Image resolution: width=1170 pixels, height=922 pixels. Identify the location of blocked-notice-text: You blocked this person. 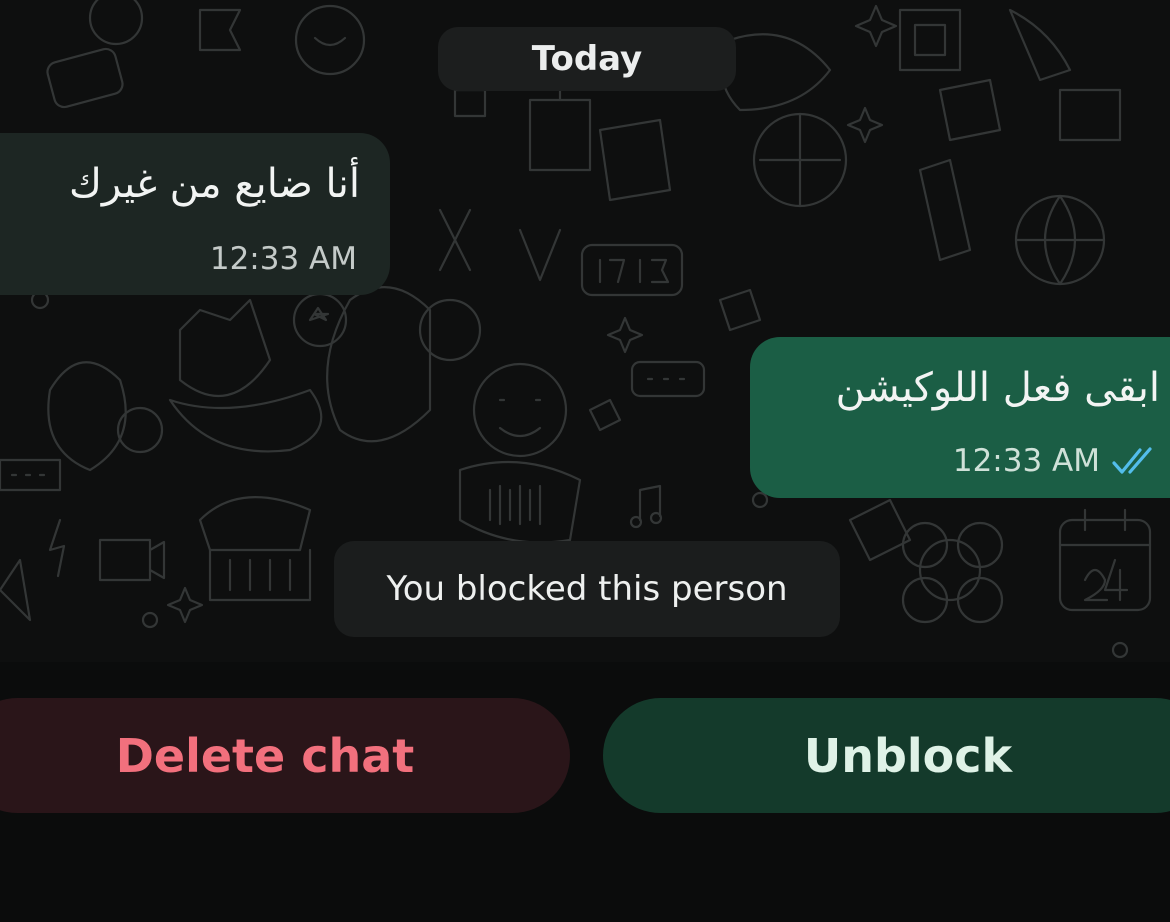
(587, 589).